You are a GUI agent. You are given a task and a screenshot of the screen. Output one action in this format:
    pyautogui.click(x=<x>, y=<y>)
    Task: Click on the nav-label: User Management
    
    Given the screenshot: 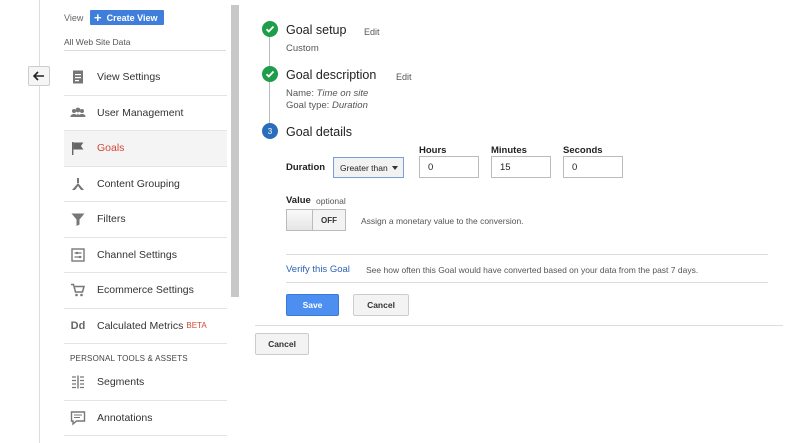 What is the action you would take?
    pyautogui.click(x=140, y=112)
    